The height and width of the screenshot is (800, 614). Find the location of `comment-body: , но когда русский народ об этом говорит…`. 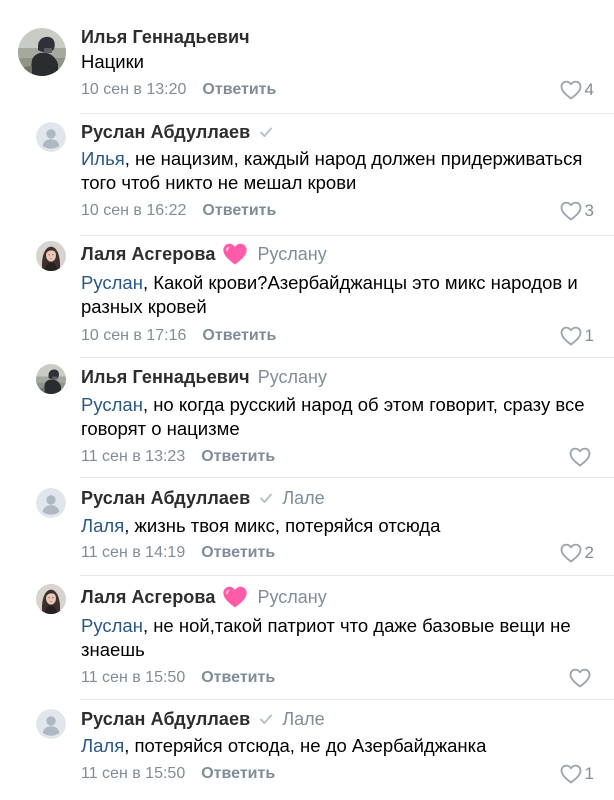

comment-body: , но когда русский народ об этом говорит… is located at coordinates (333, 416).